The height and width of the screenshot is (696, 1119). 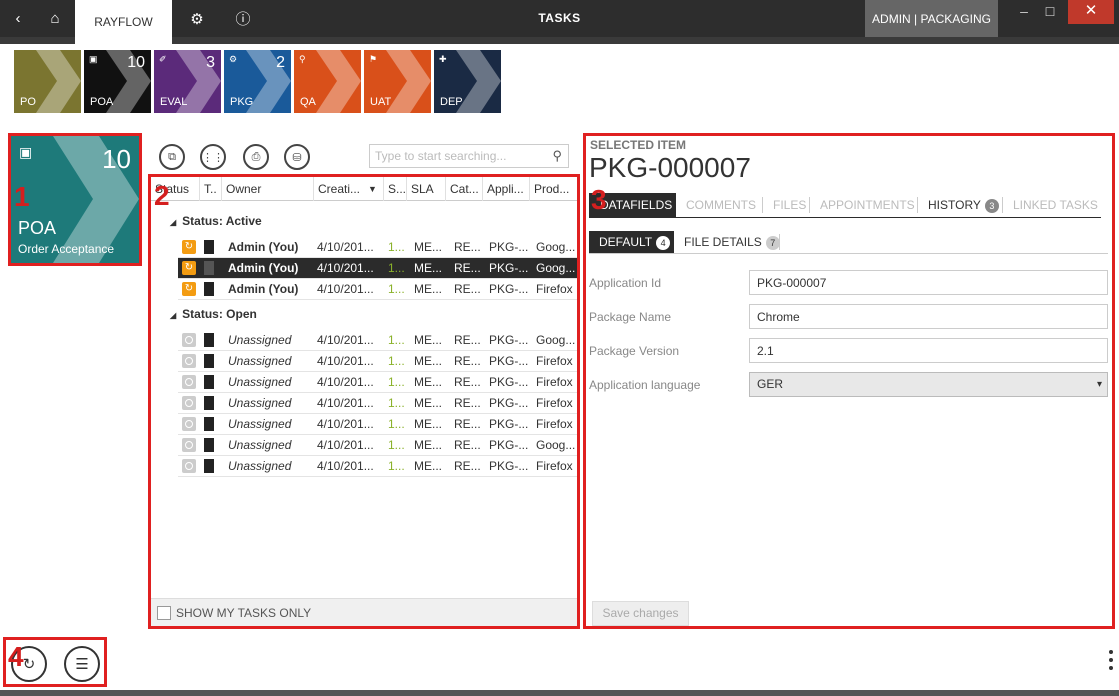 What do you see at coordinates (75, 199) in the screenshot?
I see `selected-stage-tile: ▣ 10 POA Order Acceptance` at bounding box center [75, 199].